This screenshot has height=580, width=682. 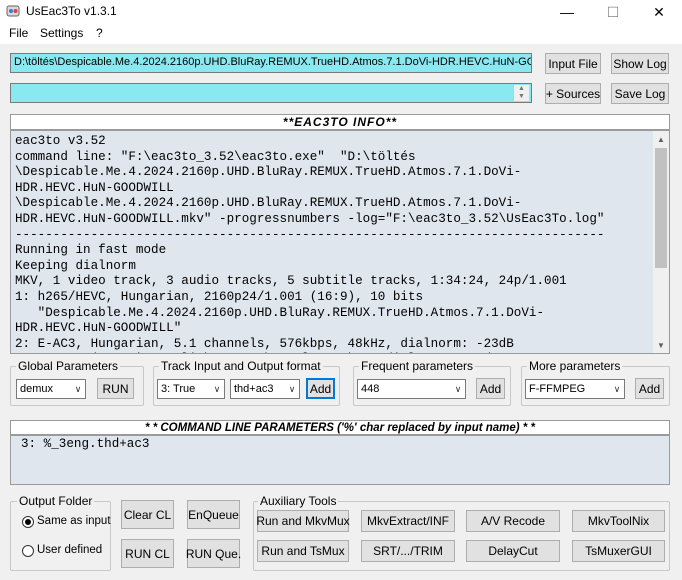 What do you see at coordinates (408, 521) in the screenshot?
I see `mkvextract-button: MkvExtract/INF` at bounding box center [408, 521].